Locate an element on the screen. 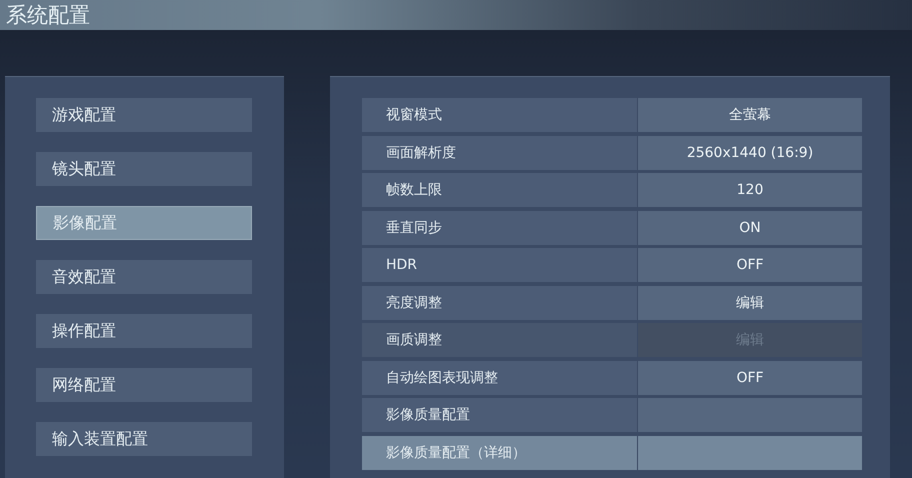 The image size is (912, 478). setting-value: ON is located at coordinates (750, 227).